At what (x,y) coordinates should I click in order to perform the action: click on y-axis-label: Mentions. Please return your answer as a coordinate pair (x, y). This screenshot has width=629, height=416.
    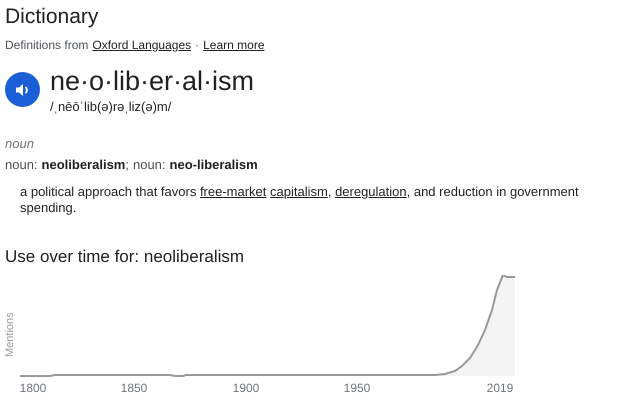
    Looking at the image, I should click on (10, 334).